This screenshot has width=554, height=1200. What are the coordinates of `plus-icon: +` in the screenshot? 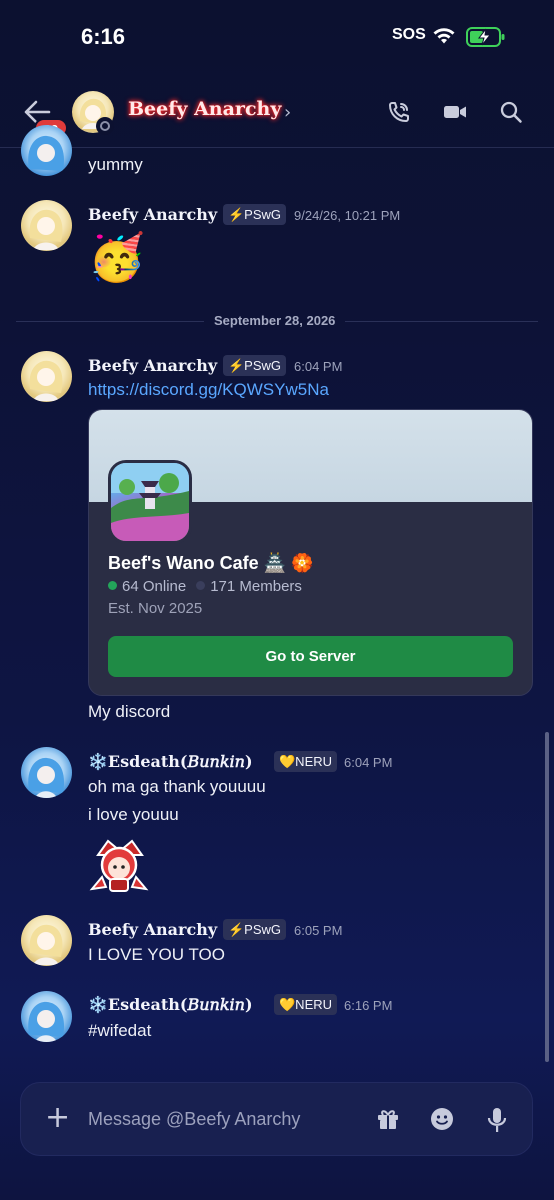 It's located at (57, 1118).